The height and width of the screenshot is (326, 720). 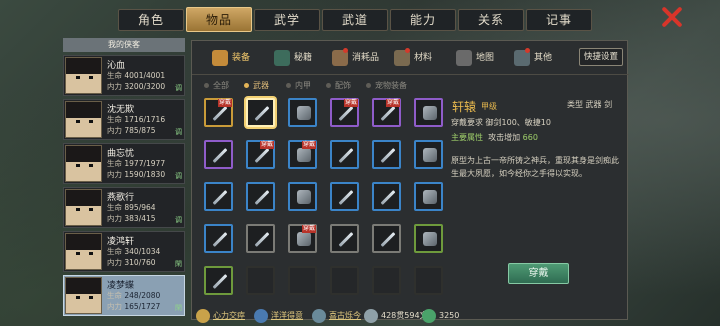 What do you see at coordinates (220, 58) in the screenshot?
I see `equip-icon` at bounding box center [220, 58].